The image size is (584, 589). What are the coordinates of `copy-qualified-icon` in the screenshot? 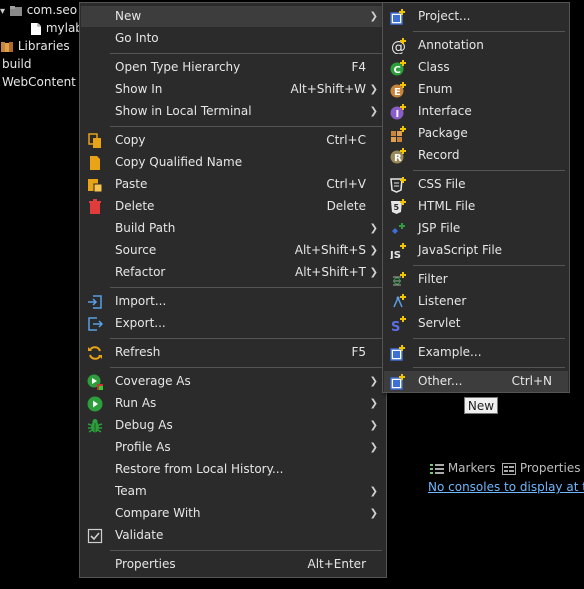 It's located at (95, 163).